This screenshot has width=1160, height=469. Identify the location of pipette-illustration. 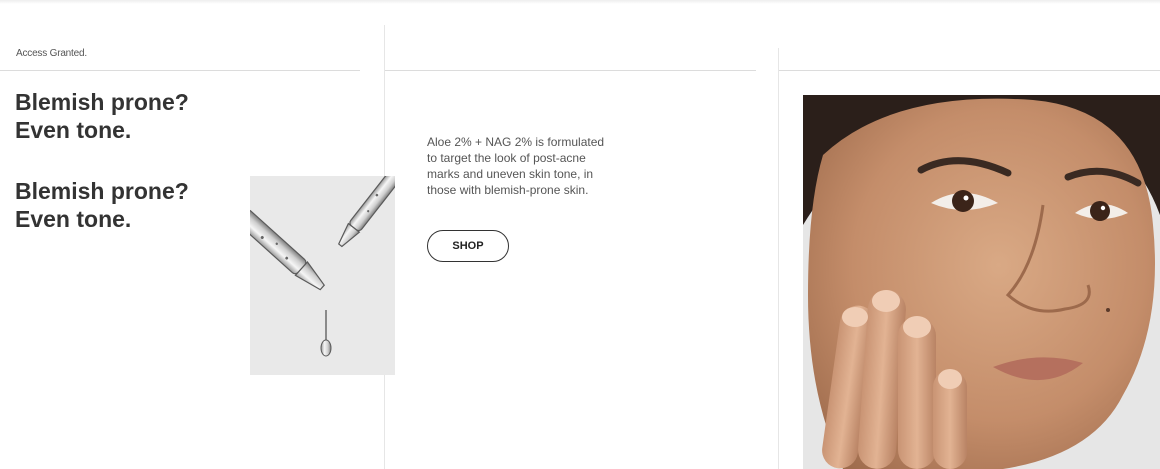
(322, 266).